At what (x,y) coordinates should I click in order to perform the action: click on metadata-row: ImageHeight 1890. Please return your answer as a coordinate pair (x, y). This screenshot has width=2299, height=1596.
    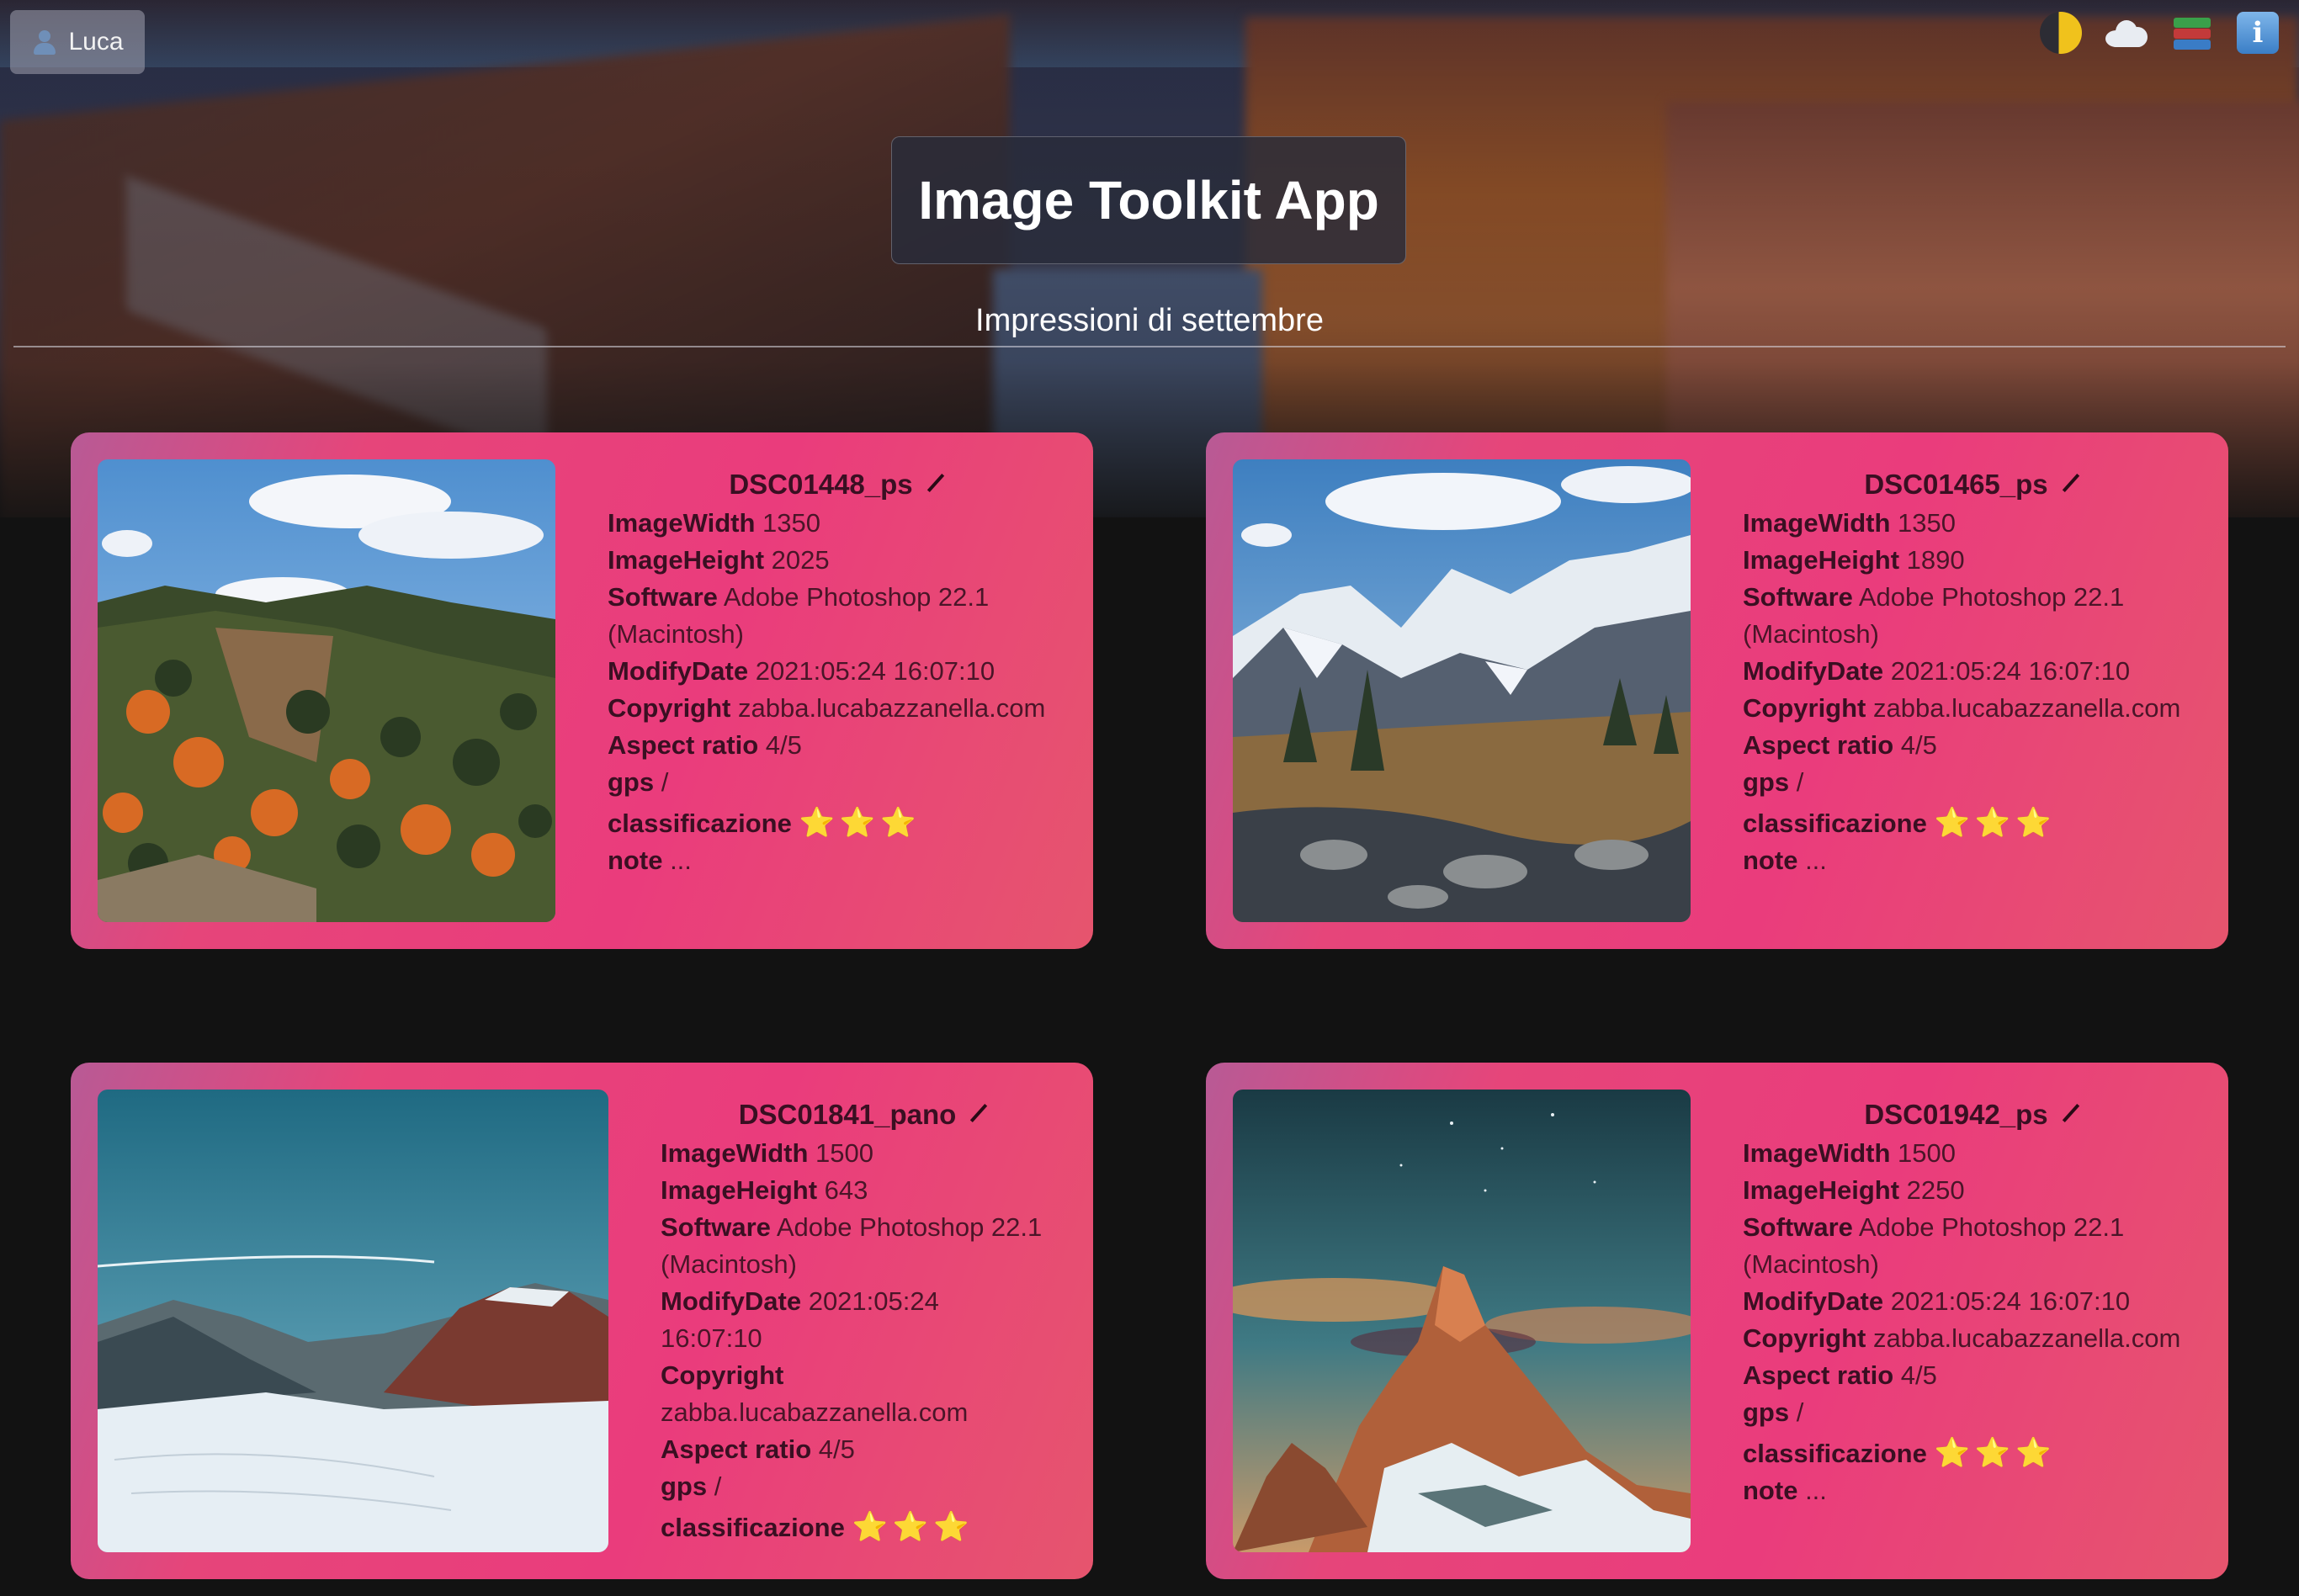
    Looking at the image, I should click on (1854, 560).